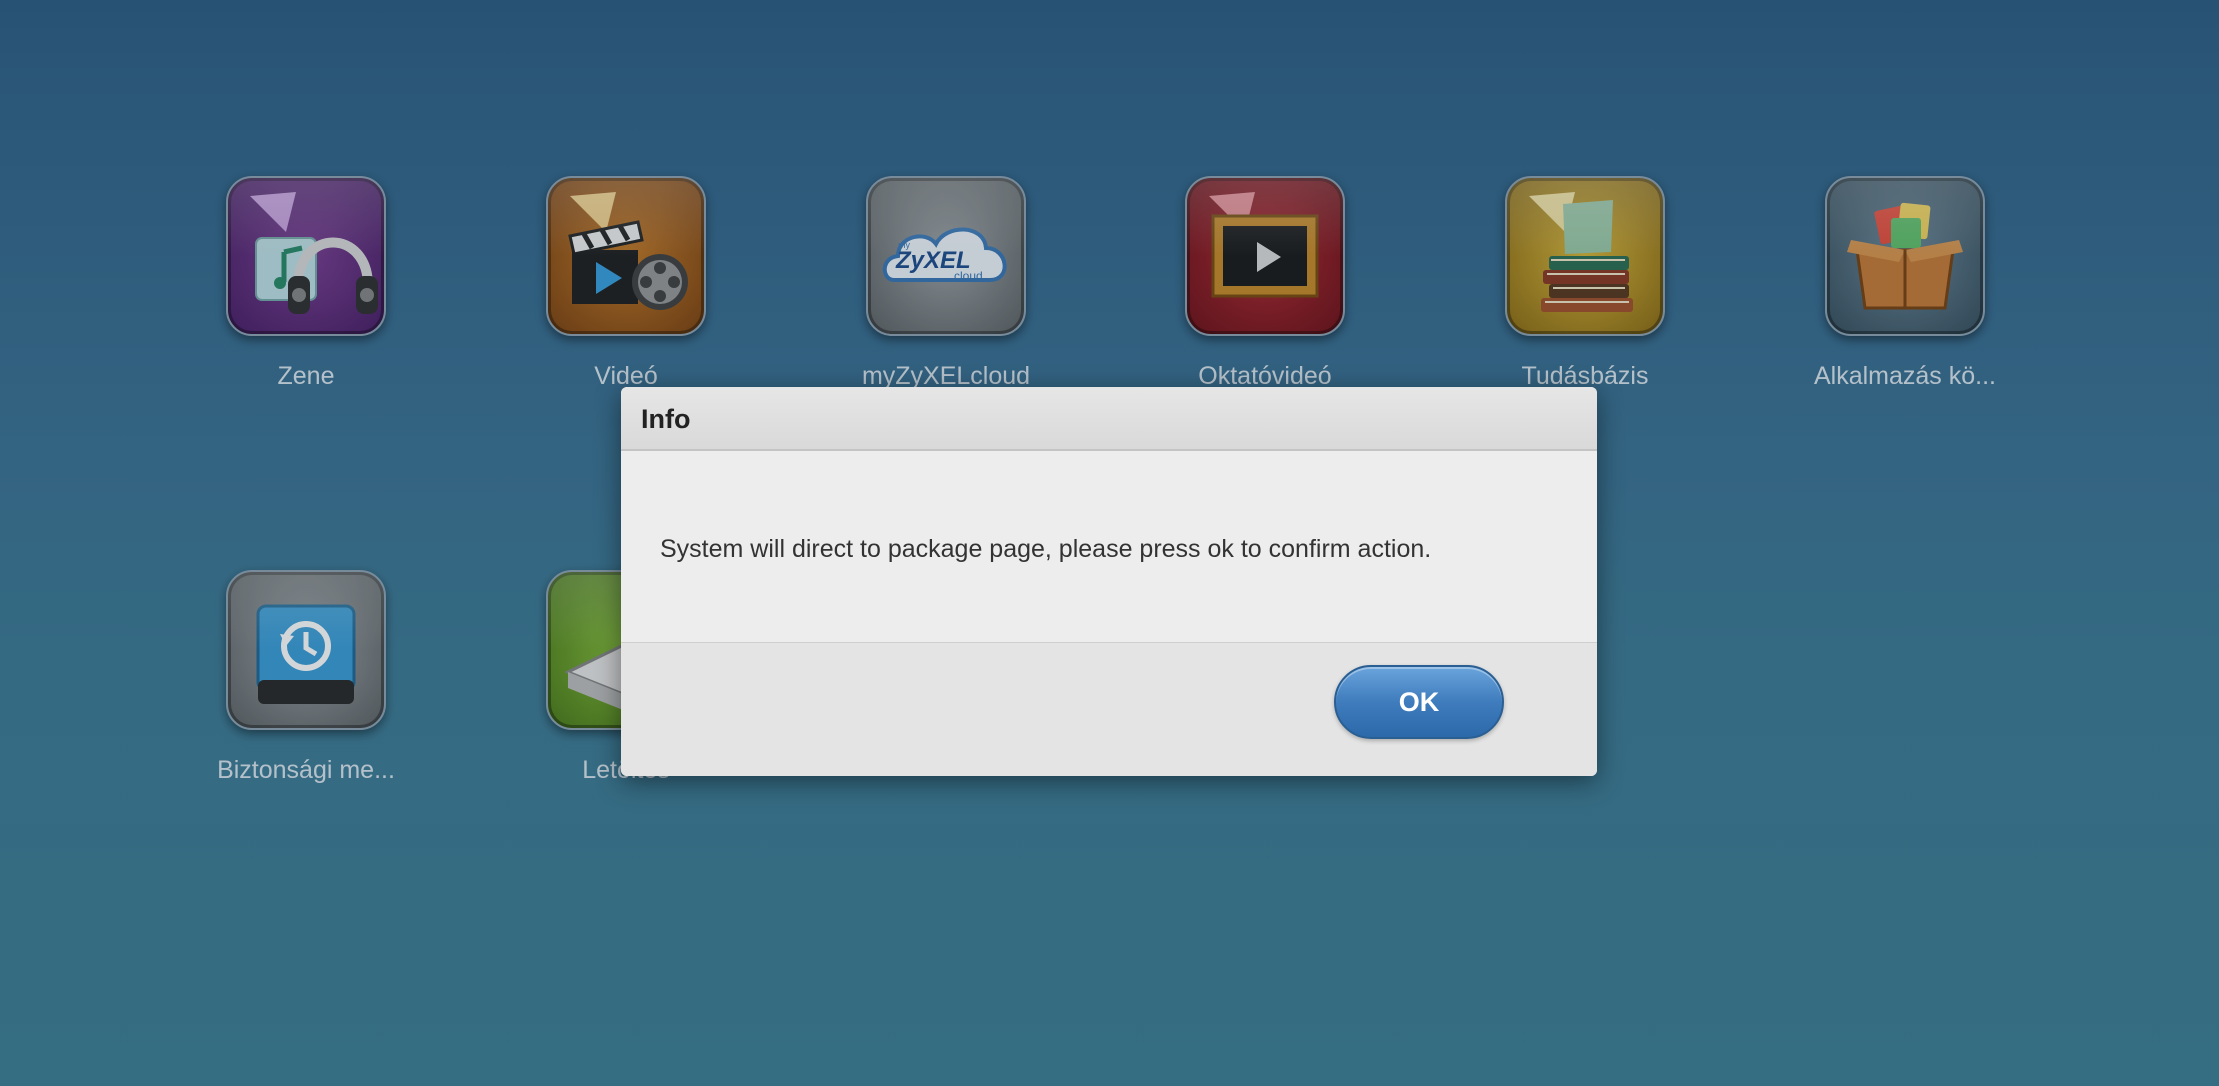  I want to click on dialog-header: Info, so click(1109, 419).